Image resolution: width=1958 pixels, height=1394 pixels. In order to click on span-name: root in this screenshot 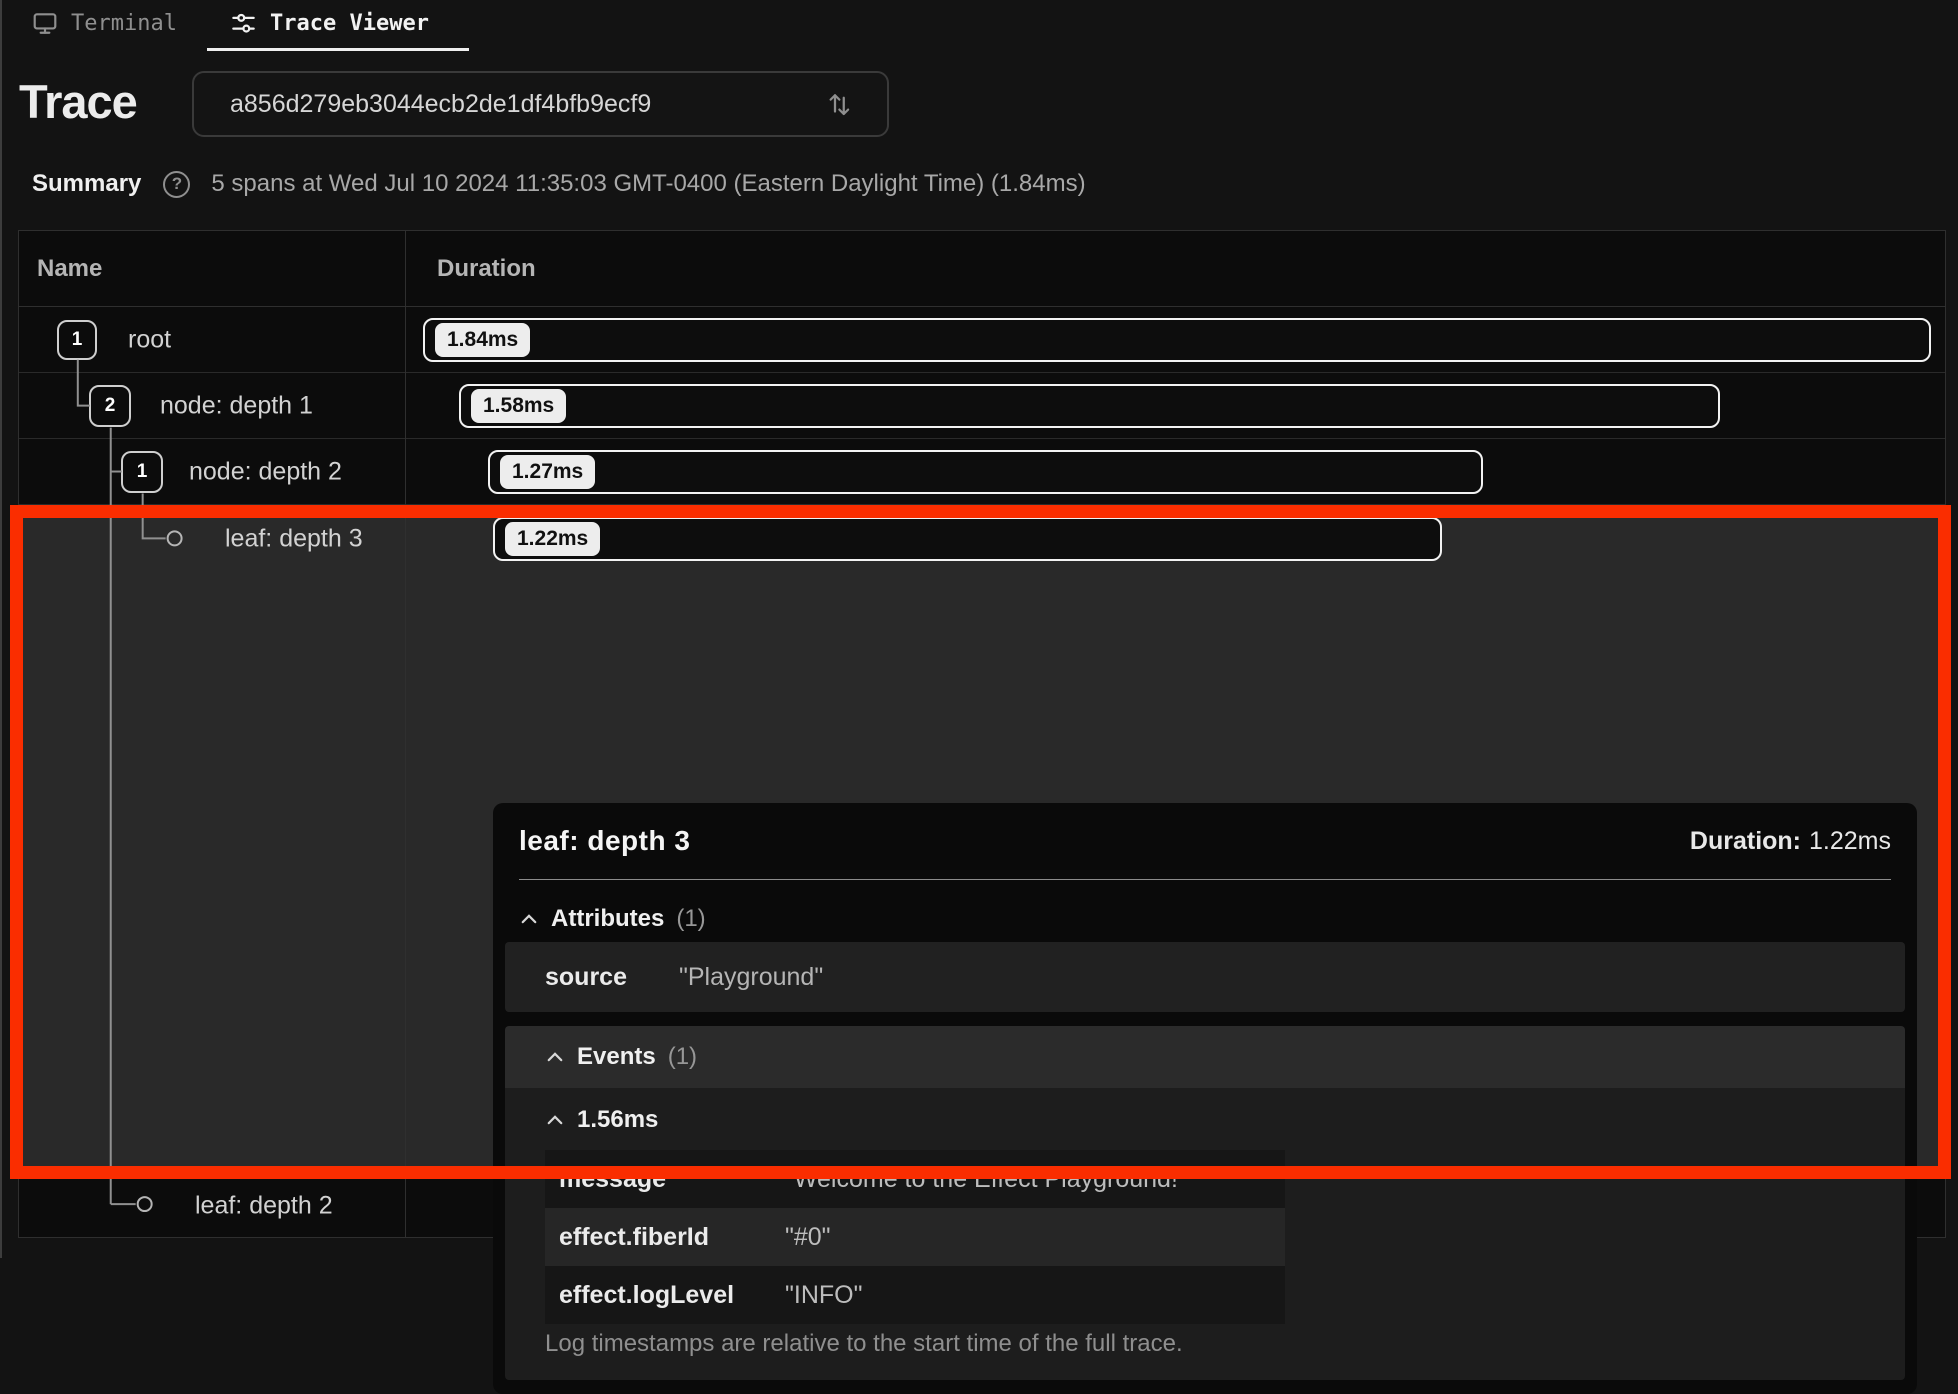, I will do `click(150, 339)`.